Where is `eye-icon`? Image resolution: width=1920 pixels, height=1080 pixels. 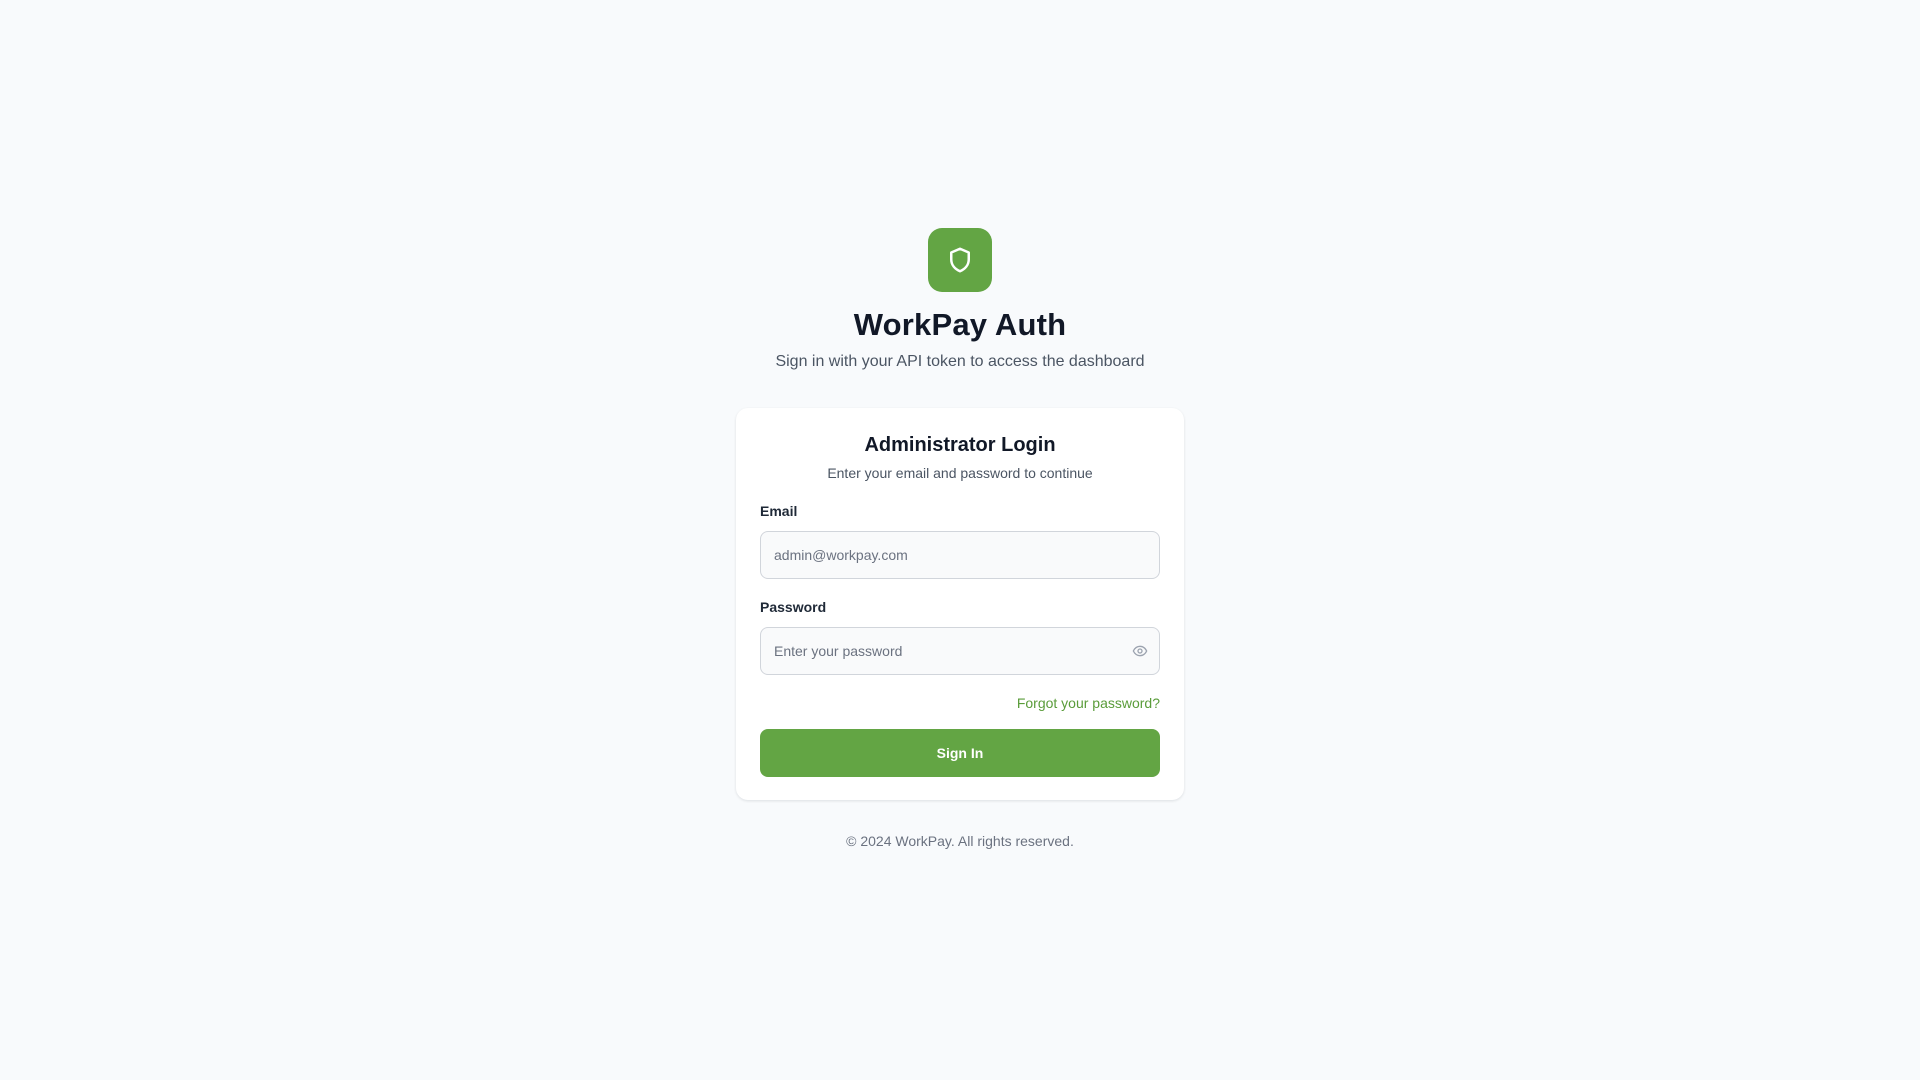
eye-icon is located at coordinates (1140, 651).